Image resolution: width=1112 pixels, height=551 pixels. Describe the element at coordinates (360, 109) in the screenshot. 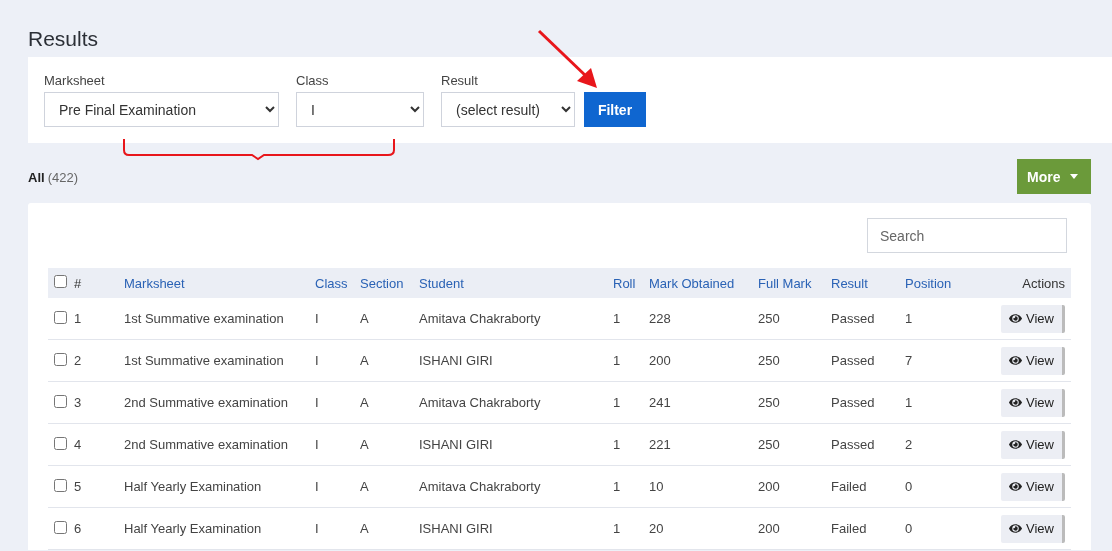

I see `filter-select: I` at that location.